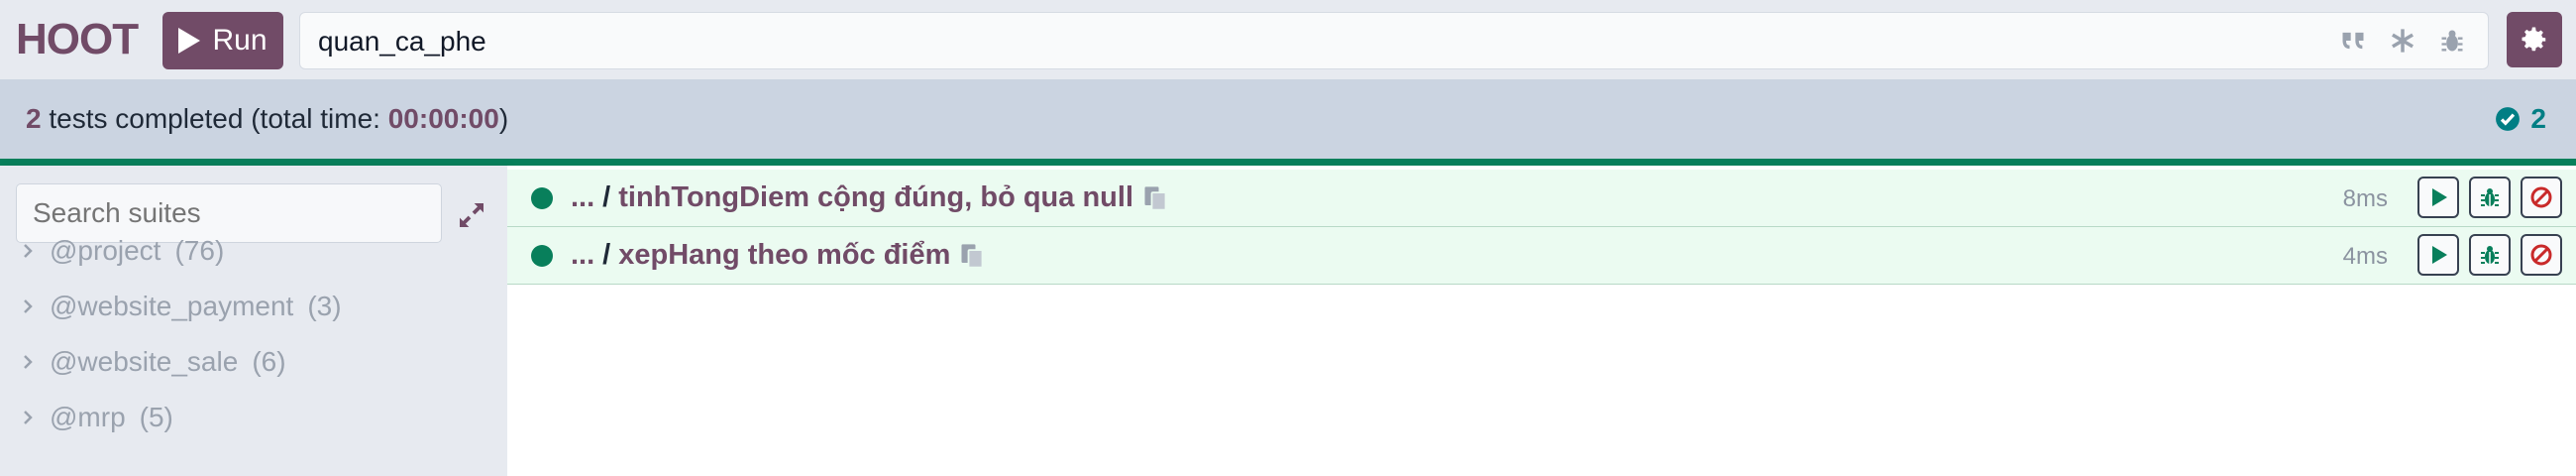 Image resolution: width=2576 pixels, height=476 pixels. What do you see at coordinates (2365, 256) in the screenshot?
I see `test-duration: 4ms` at bounding box center [2365, 256].